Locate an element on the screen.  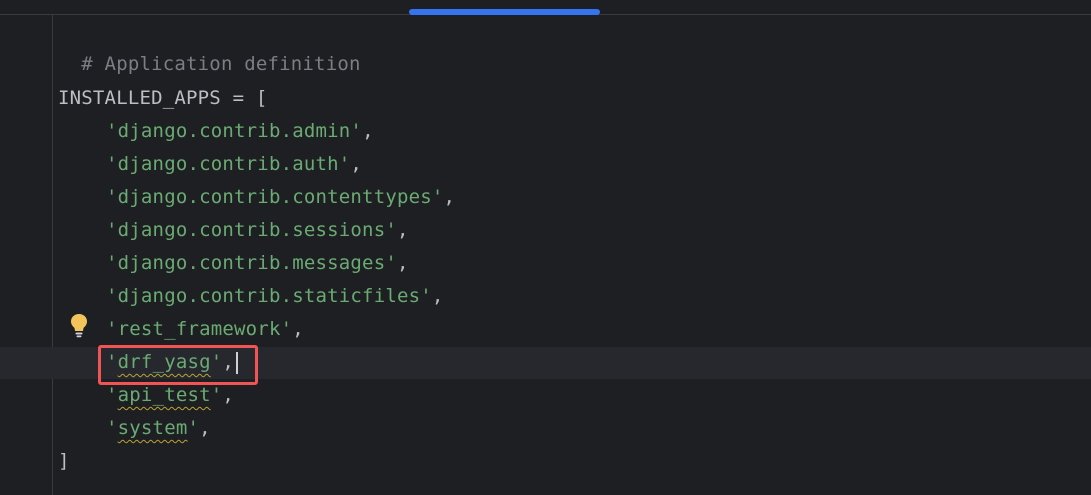
string-literal: 'rest_framework' is located at coordinates (199, 329).